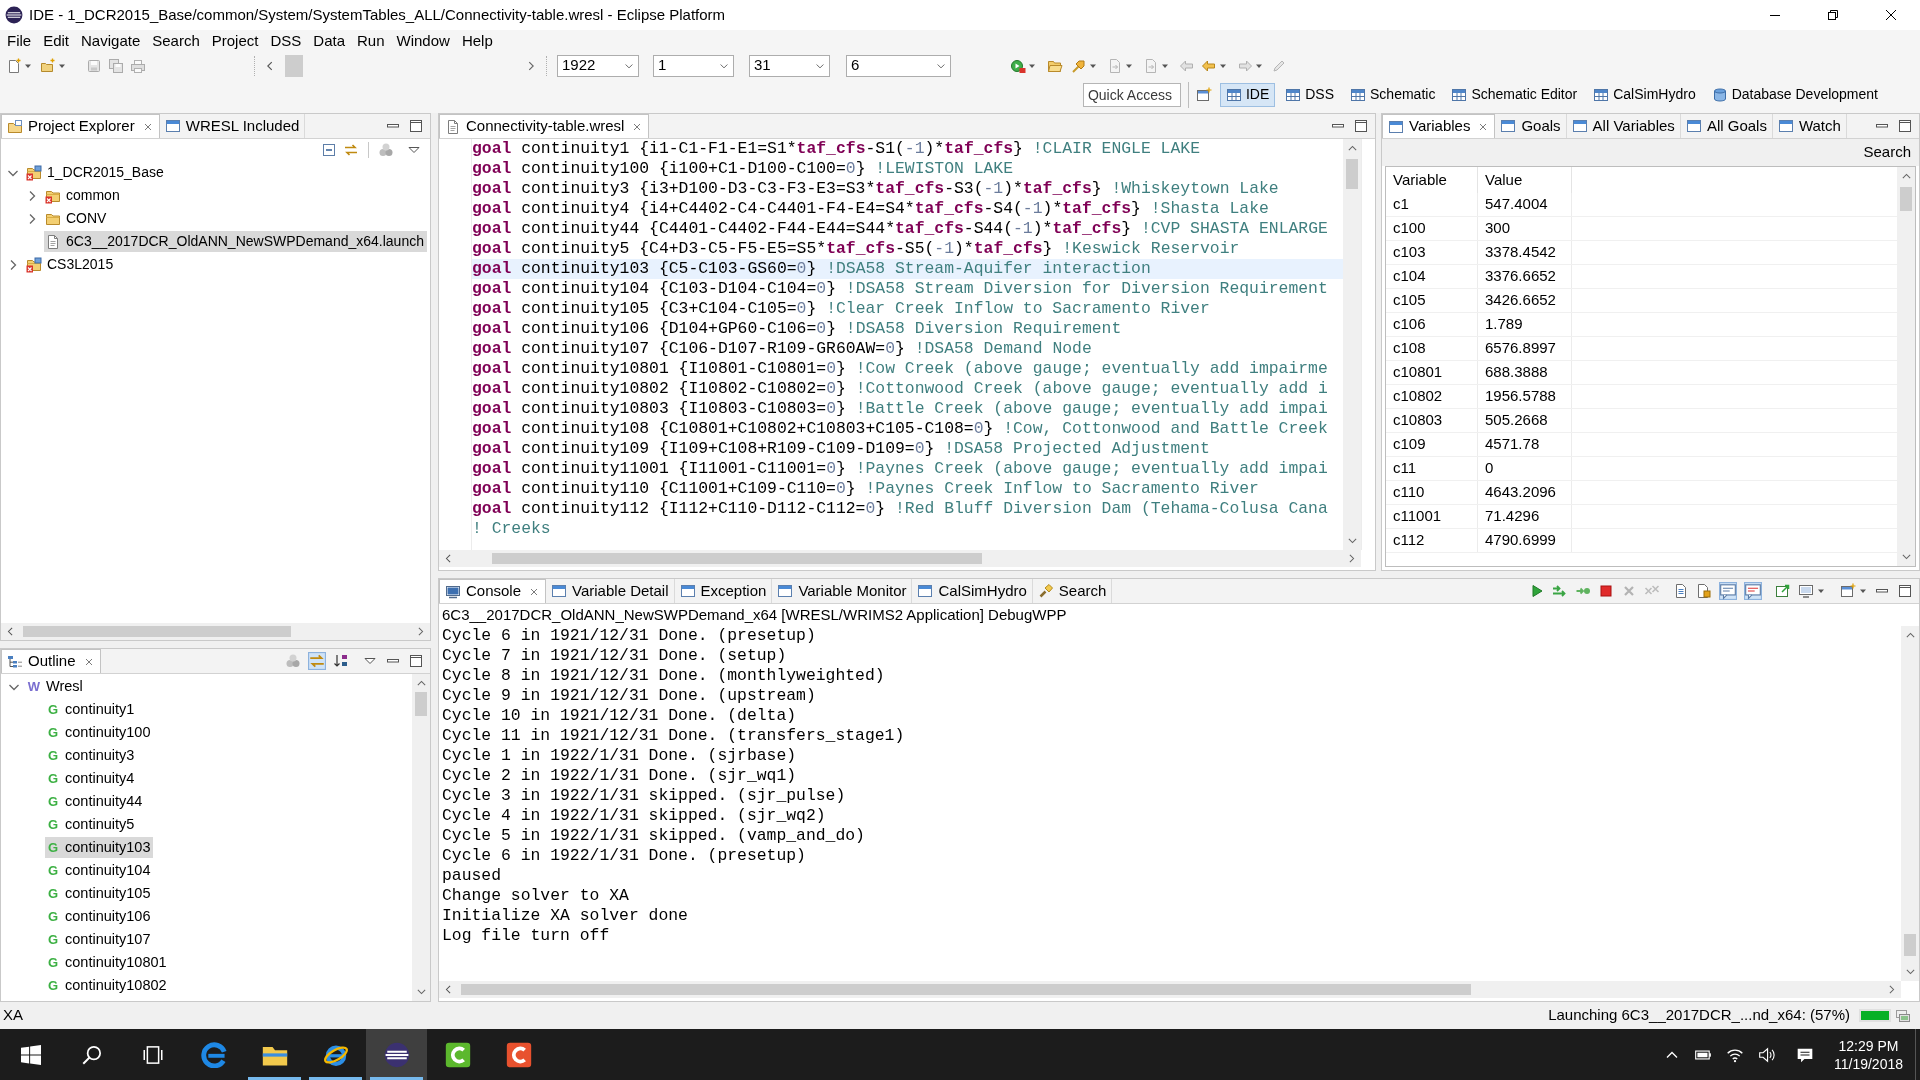 The height and width of the screenshot is (1080, 1920). I want to click on menu-item: Help, so click(477, 41).